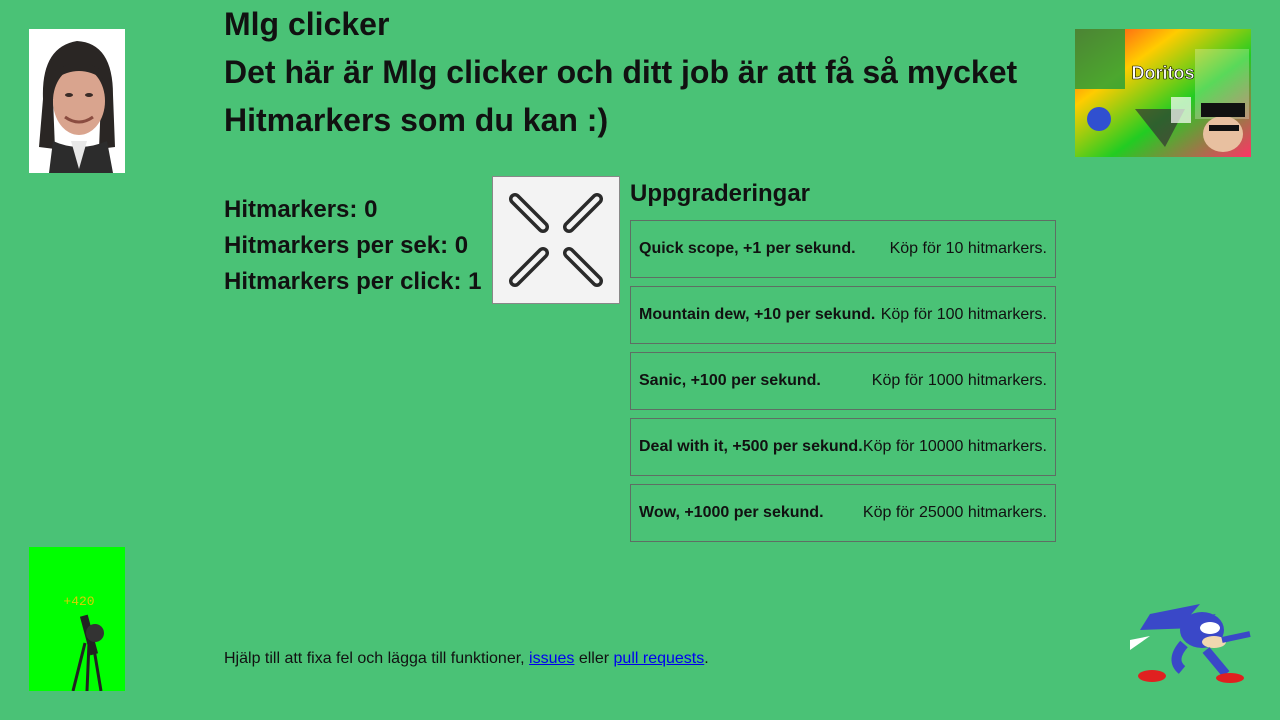 The image size is (1280, 720). Describe the element at coordinates (307, 24) in the screenshot. I see `page-title: Mlg clicker` at that location.